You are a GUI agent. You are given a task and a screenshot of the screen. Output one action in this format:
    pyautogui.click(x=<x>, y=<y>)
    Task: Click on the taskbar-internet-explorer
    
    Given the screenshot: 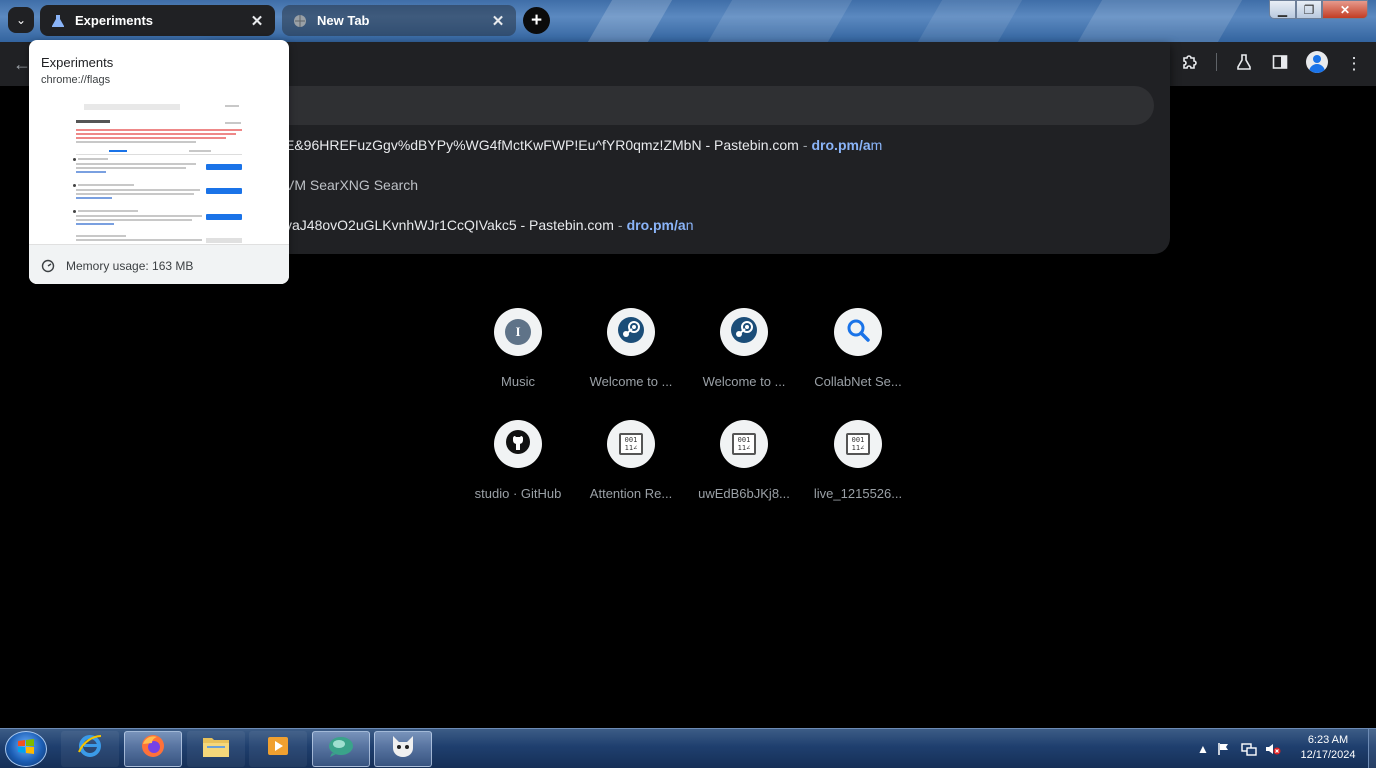 What is the action you would take?
    pyautogui.click(x=90, y=749)
    